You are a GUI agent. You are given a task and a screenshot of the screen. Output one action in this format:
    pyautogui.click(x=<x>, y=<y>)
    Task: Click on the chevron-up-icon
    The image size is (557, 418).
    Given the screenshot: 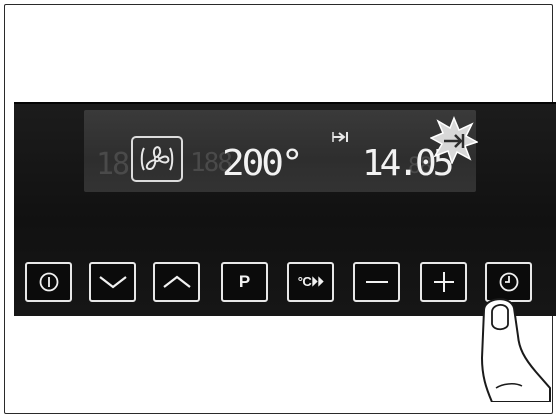 What is the action you would take?
    pyautogui.click(x=177, y=282)
    